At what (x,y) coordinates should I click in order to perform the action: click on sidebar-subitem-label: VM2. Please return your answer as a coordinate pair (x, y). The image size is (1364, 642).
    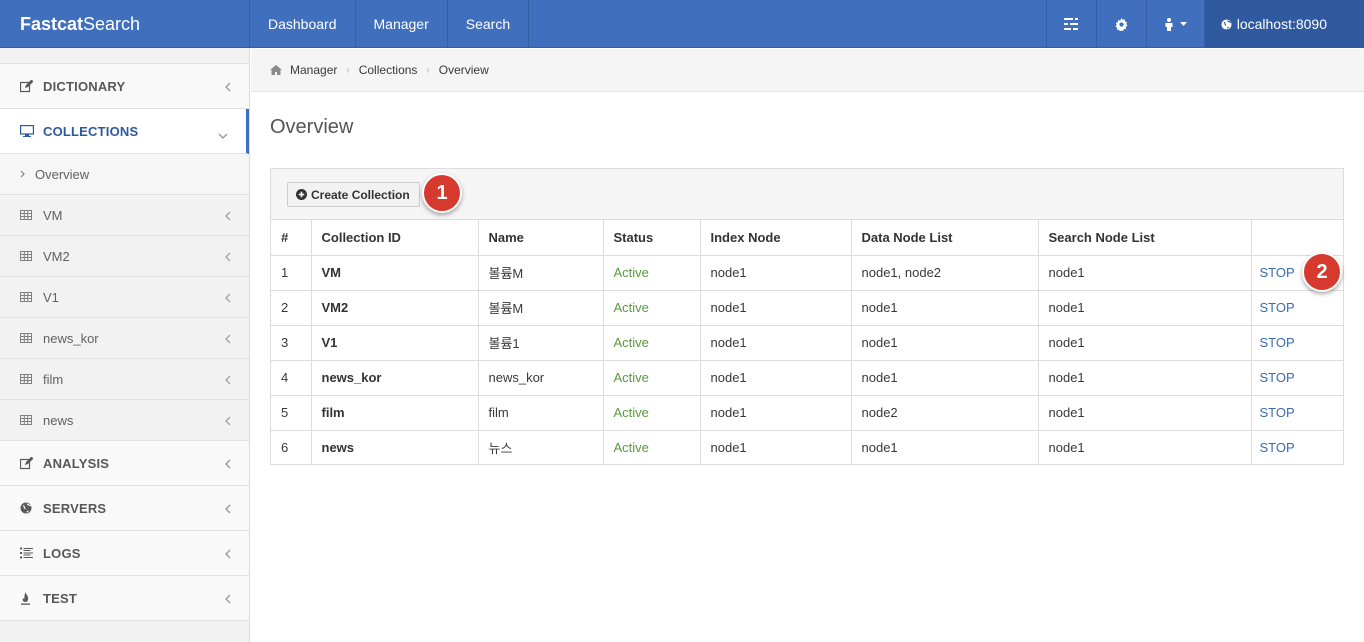
    Looking at the image, I should click on (56, 256).